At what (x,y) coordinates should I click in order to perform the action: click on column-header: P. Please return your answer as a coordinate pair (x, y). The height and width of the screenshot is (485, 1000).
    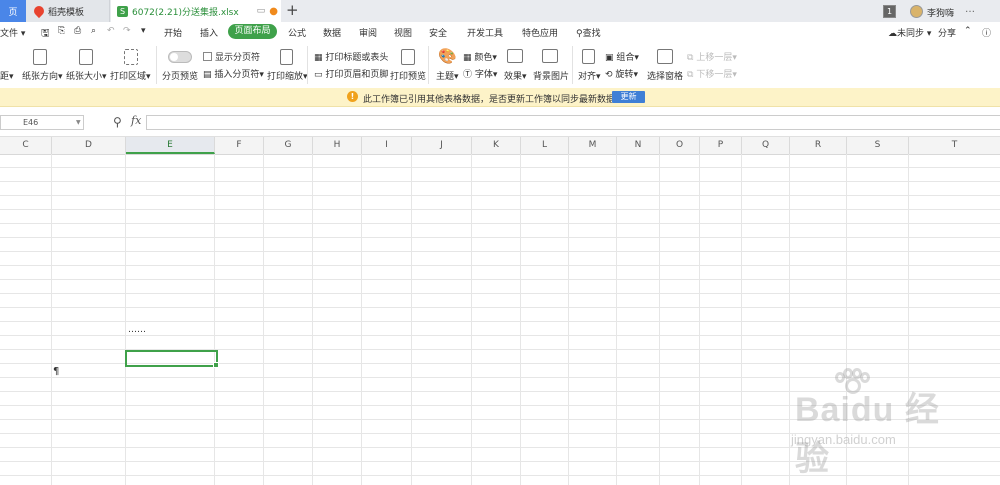
    Looking at the image, I should click on (721, 145).